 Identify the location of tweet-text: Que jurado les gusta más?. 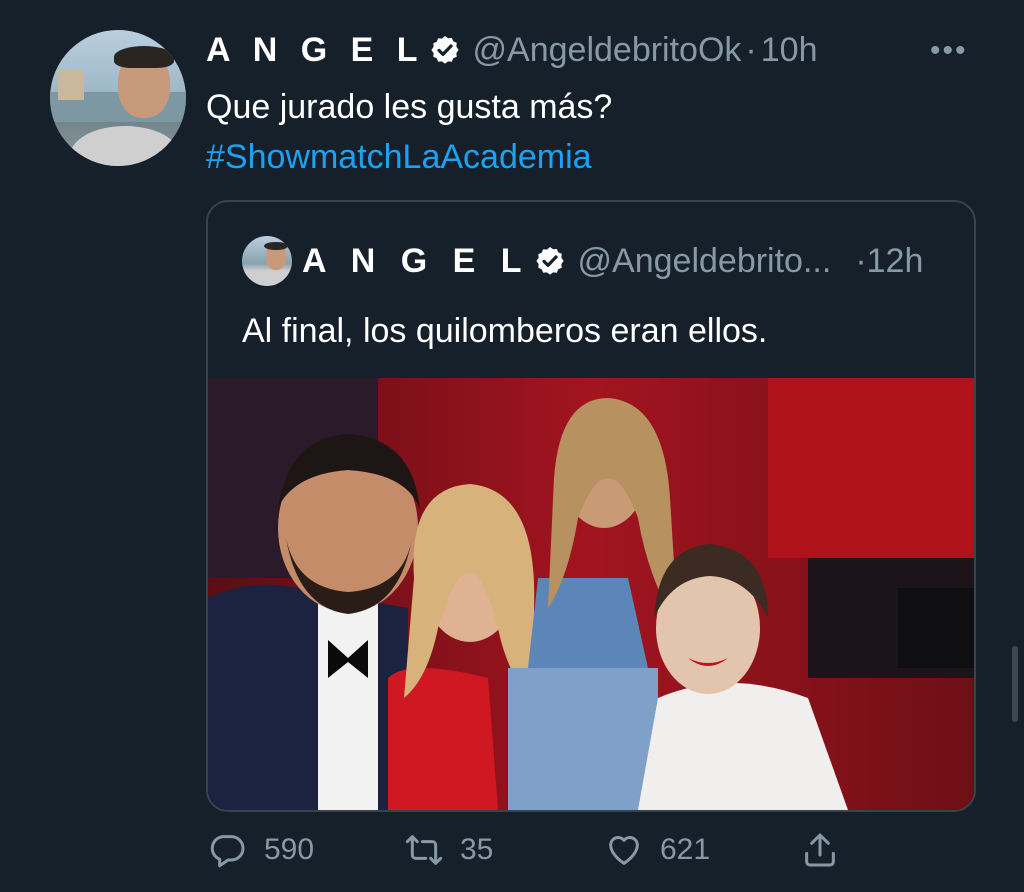
(409, 107).